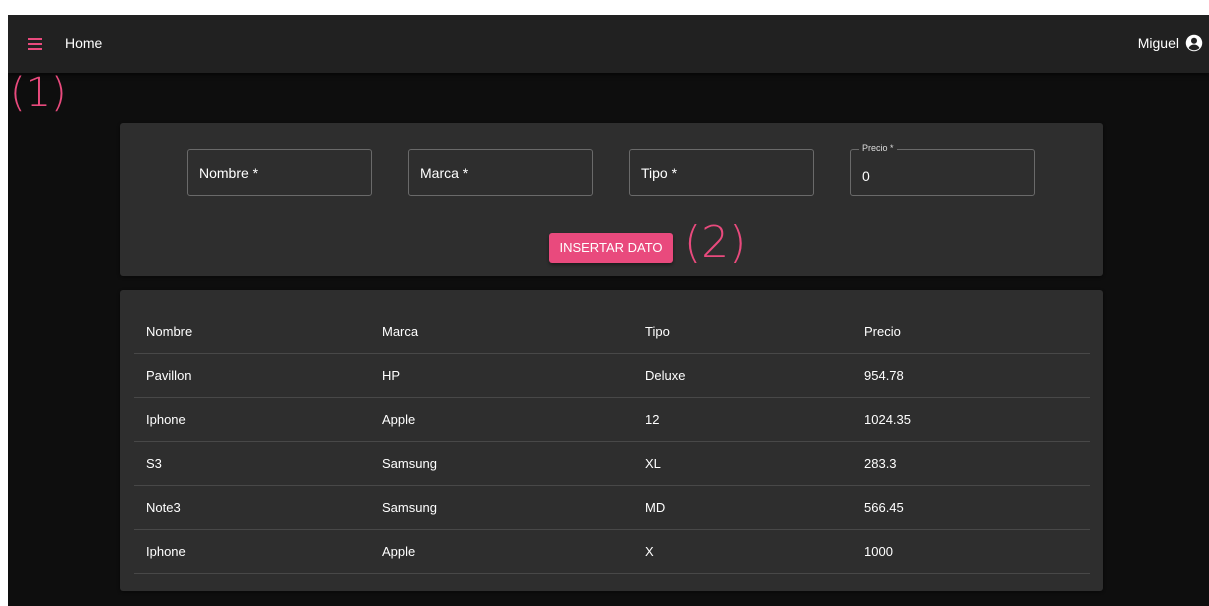 This screenshot has height=606, width=1209. Describe the element at coordinates (649, 551) in the screenshot. I see `cell-tipo: X` at that location.